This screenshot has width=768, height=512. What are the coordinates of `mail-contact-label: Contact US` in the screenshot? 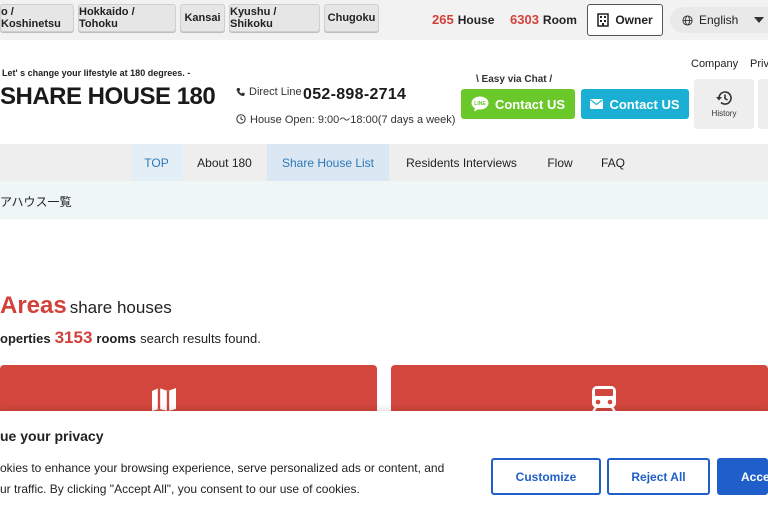 It's located at (644, 104).